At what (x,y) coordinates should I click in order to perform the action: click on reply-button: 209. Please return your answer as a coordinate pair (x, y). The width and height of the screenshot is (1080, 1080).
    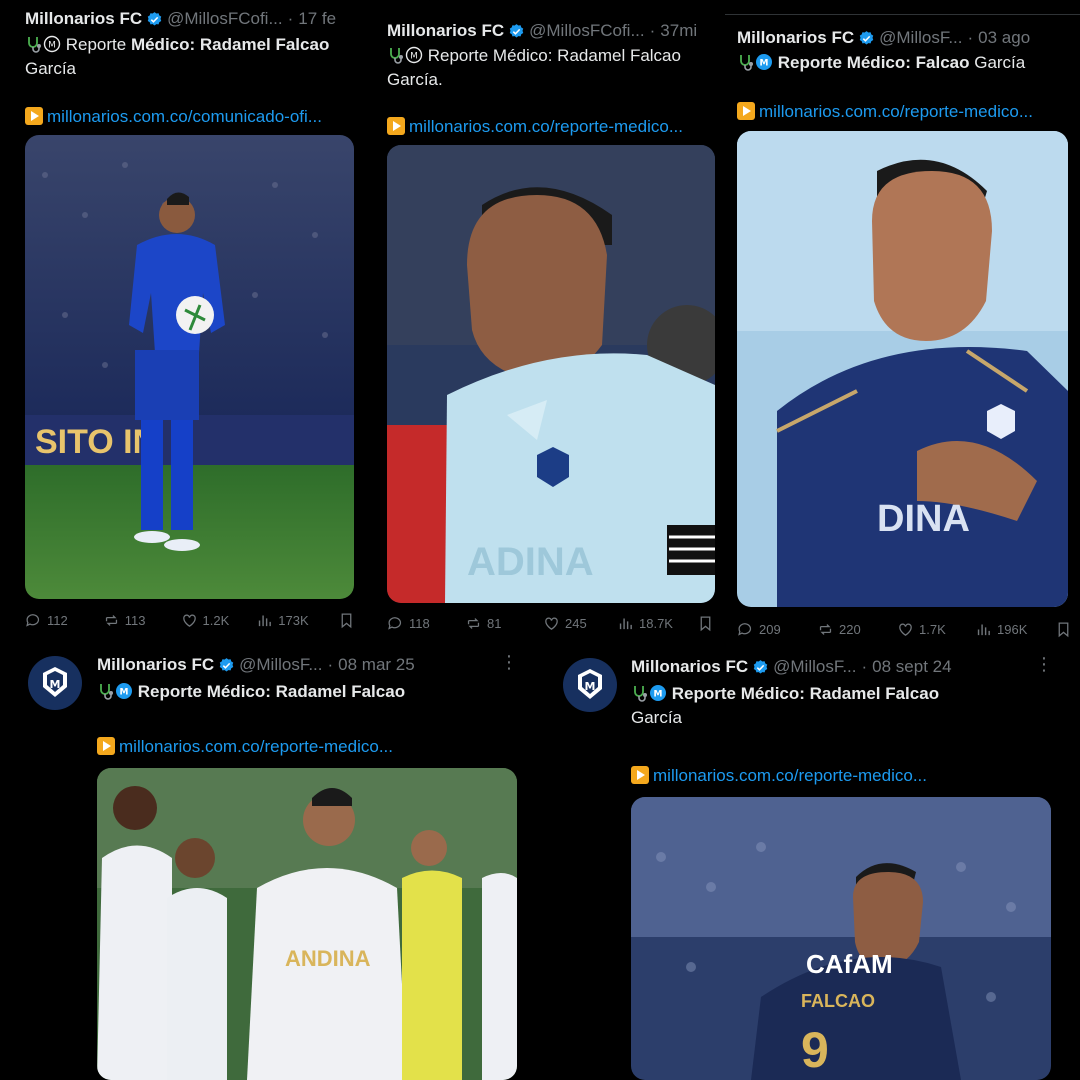
    Looking at the image, I should click on (777, 629).